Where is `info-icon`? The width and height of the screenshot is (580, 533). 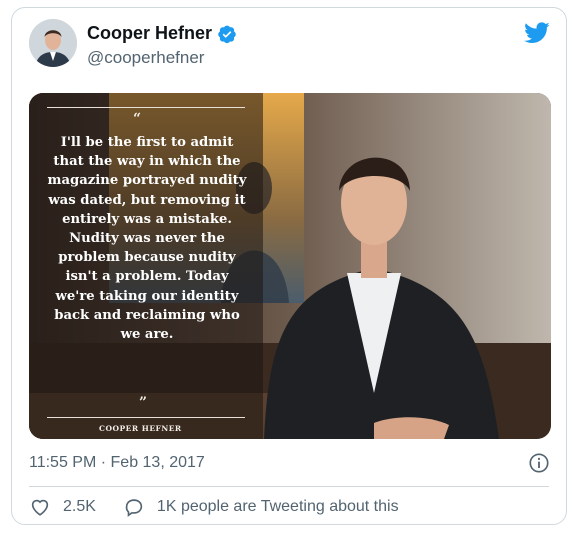
info-icon is located at coordinates (539, 463).